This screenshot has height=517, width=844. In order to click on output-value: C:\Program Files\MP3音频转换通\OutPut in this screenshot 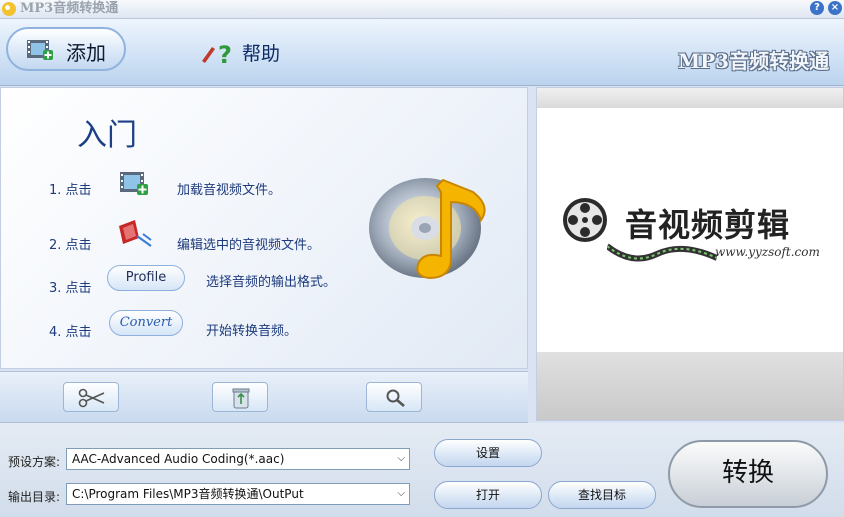, I will do `click(188, 494)`.